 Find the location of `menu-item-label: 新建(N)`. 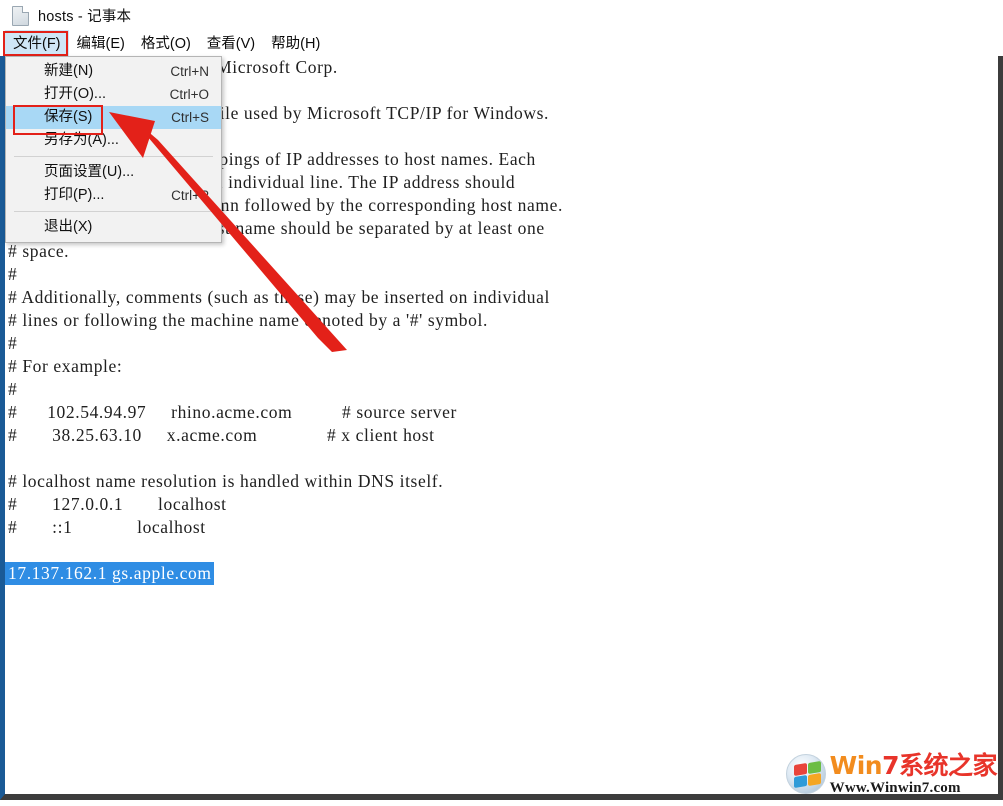

menu-item-label: 新建(N) is located at coordinates (69, 71).